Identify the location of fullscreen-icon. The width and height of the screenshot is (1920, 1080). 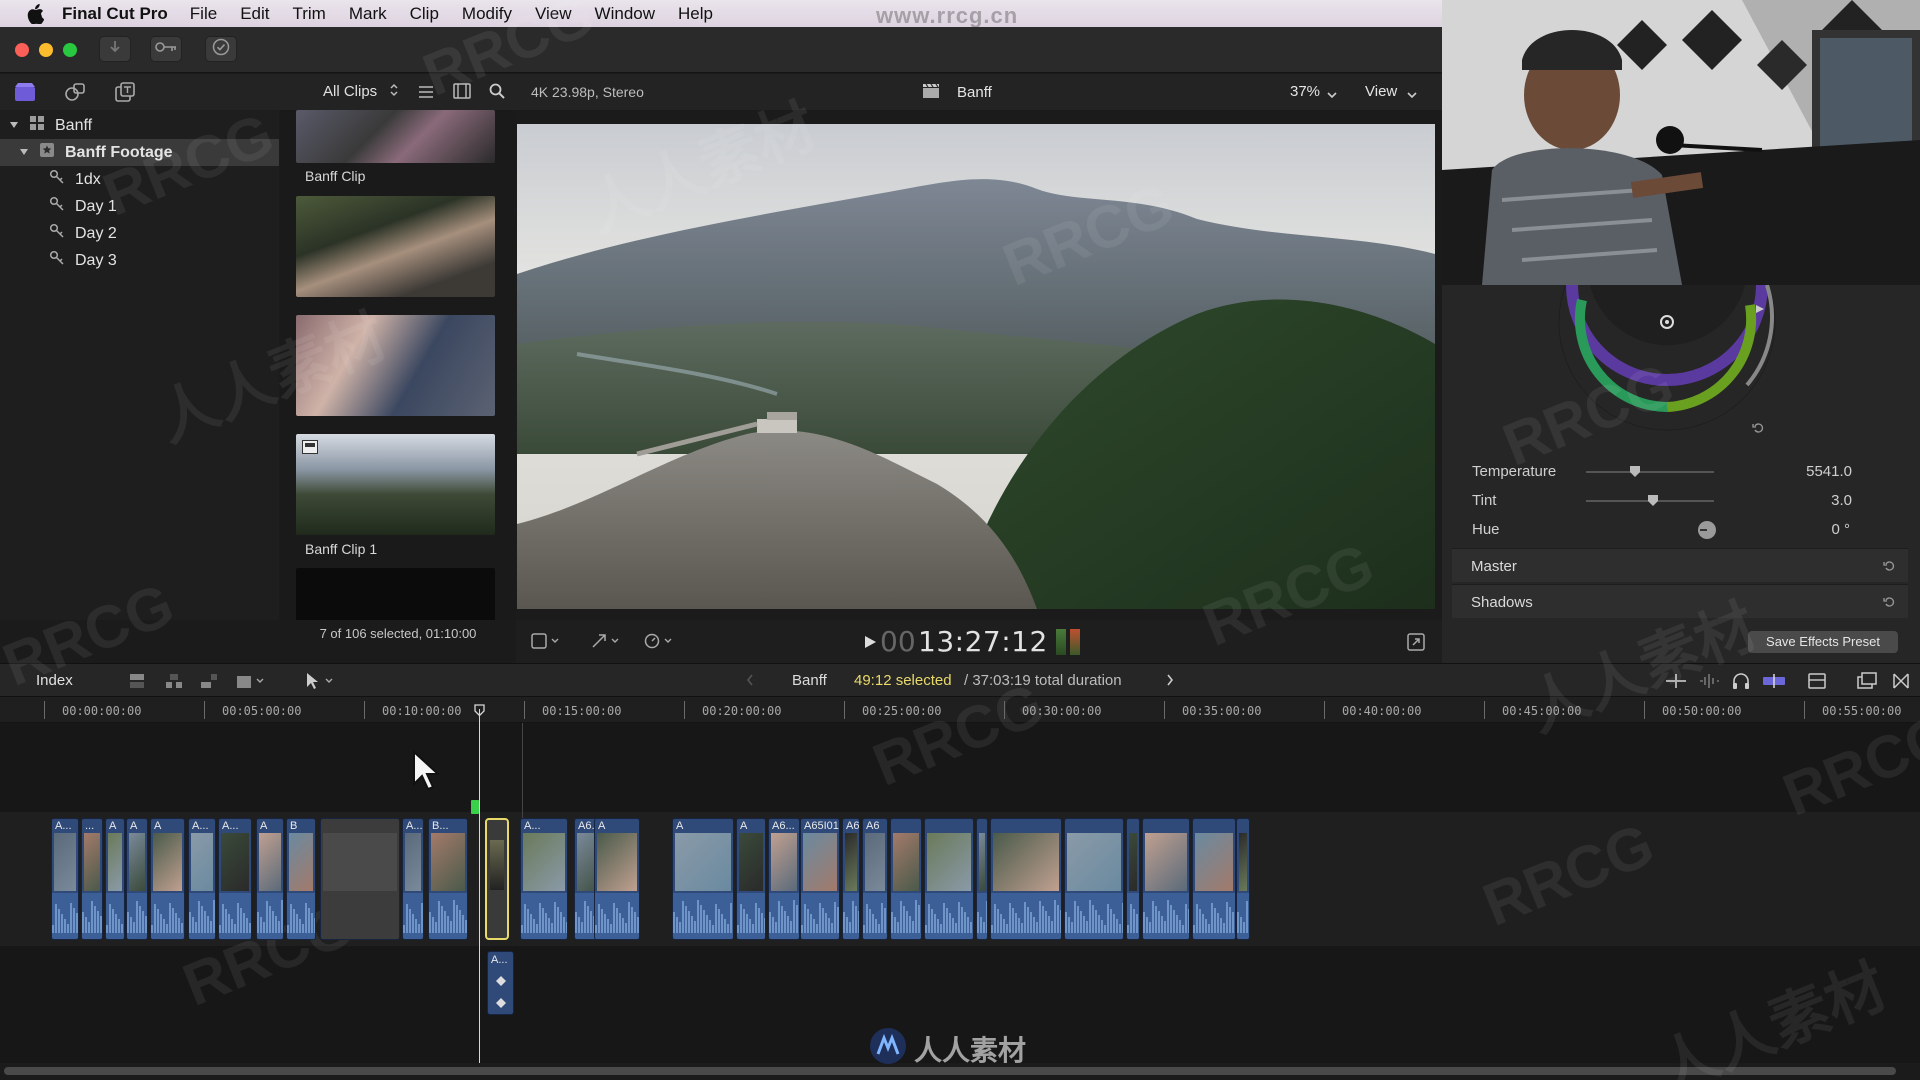
(1416, 644).